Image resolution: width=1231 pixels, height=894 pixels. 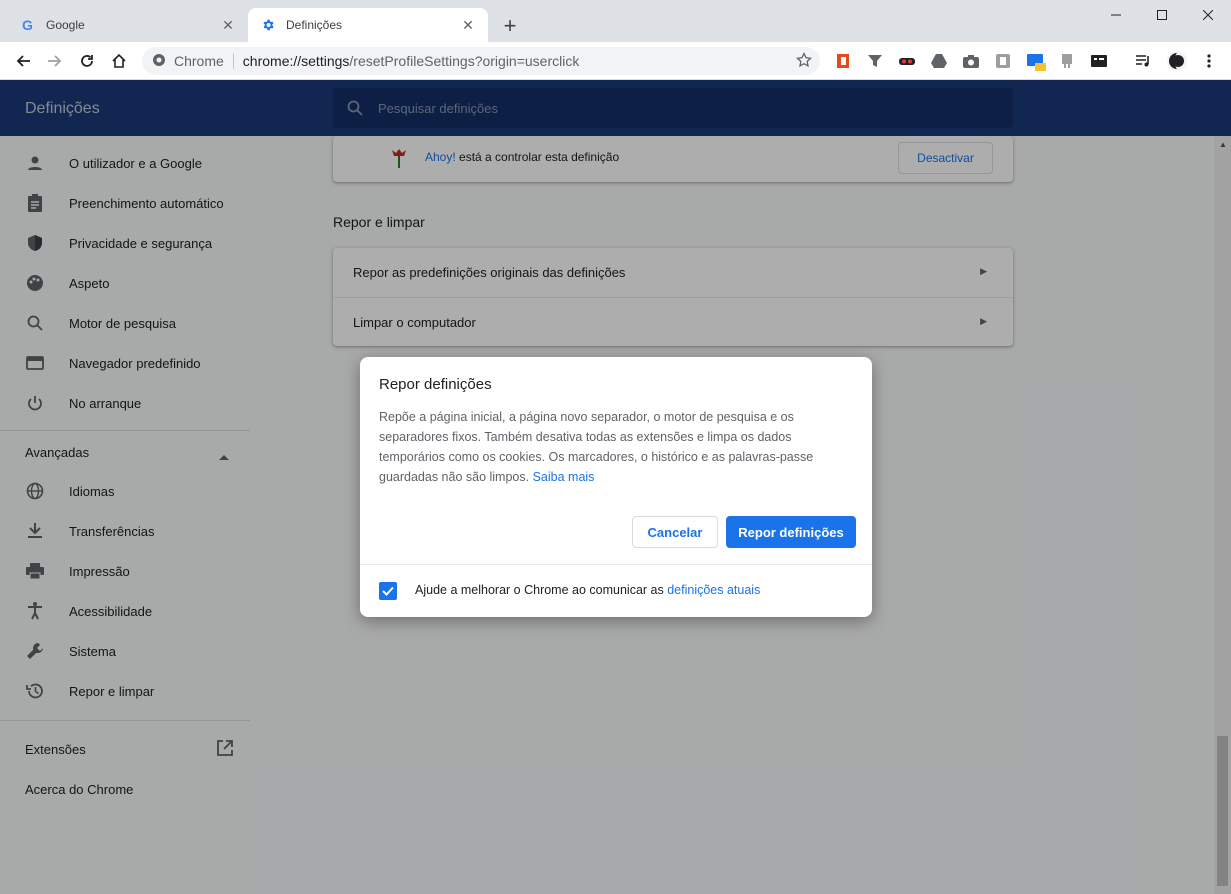 What do you see at coordinates (314, 25) in the screenshot?
I see `tab-title: Definições` at bounding box center [314, 25].